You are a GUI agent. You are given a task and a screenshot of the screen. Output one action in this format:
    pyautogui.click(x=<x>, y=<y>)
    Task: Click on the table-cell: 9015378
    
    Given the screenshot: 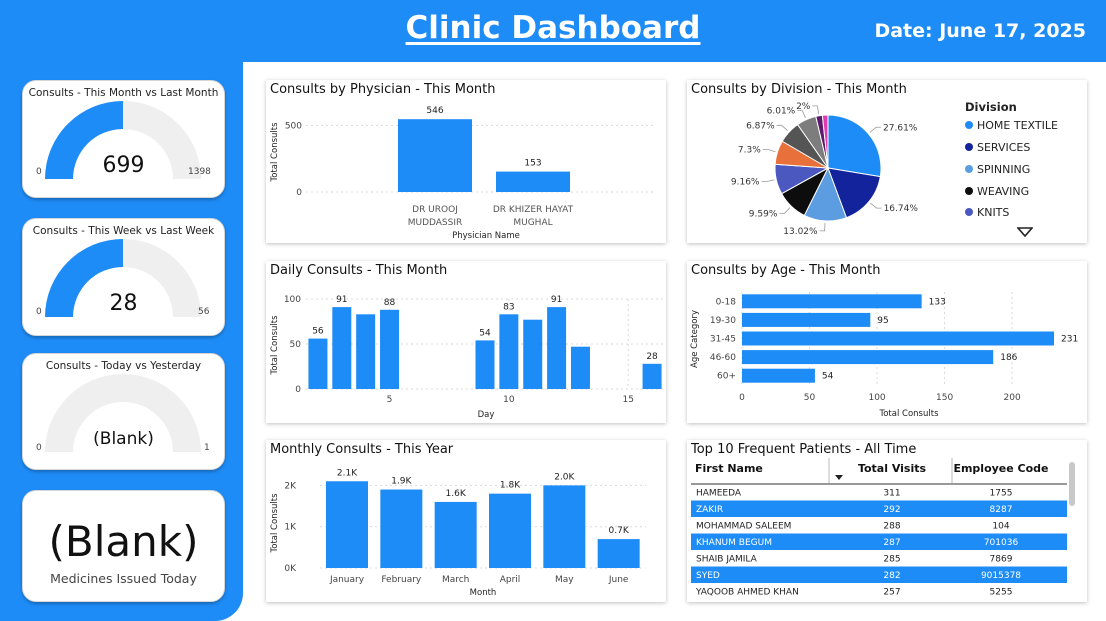 What is the action you would take?
    pyautogui.click(x=1001, y=576)
    